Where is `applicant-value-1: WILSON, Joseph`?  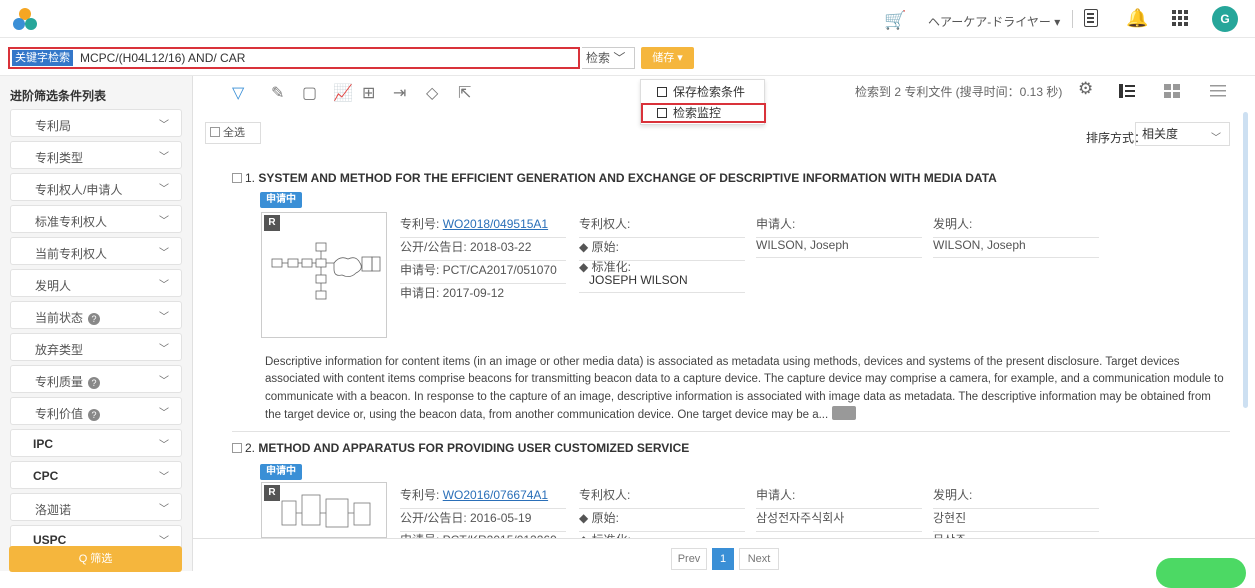
applicant-value-1: WILSON, Joseph is located at coordinates (839, 248).